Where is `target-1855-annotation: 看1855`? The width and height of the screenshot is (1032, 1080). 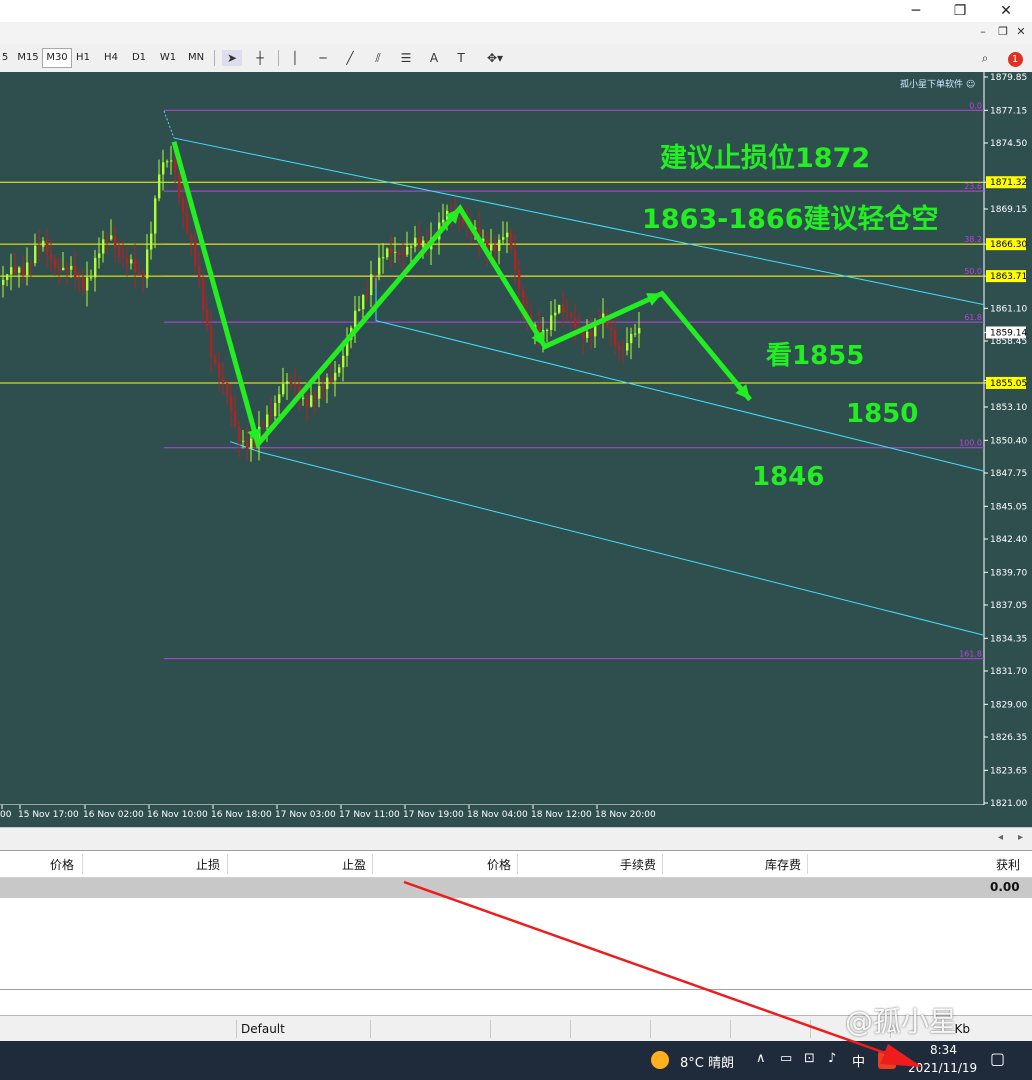 target-1855-annotation: 看1855 is located at coordinates (815, 356).